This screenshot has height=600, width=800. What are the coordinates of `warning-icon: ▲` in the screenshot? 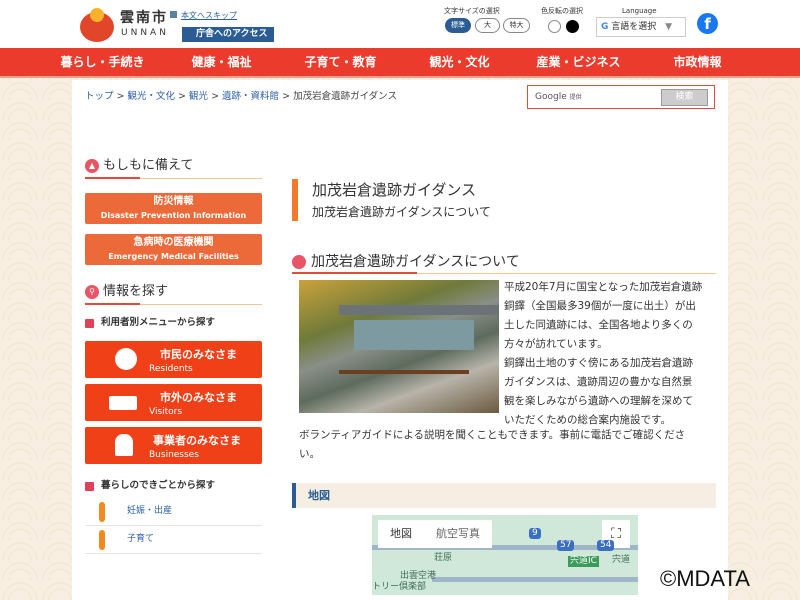 It's located at (92, 166).